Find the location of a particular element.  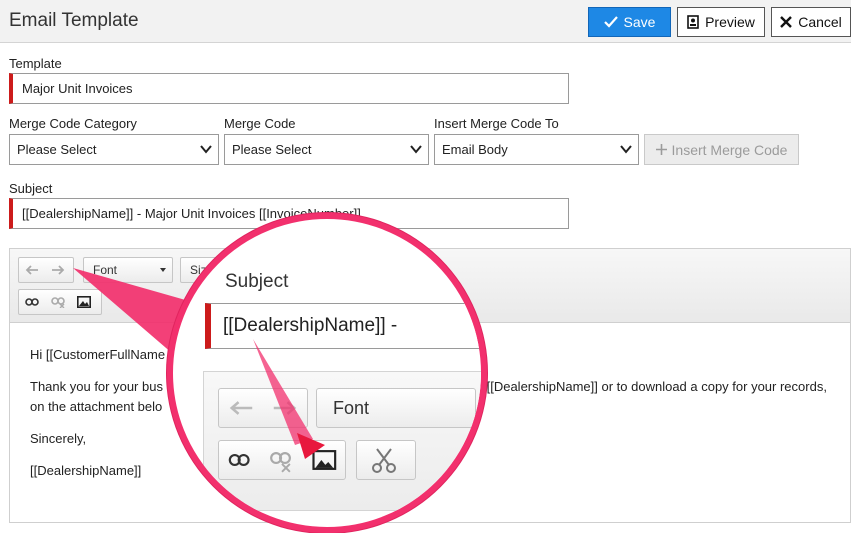

image-icon is located at coordinates (84, 302).